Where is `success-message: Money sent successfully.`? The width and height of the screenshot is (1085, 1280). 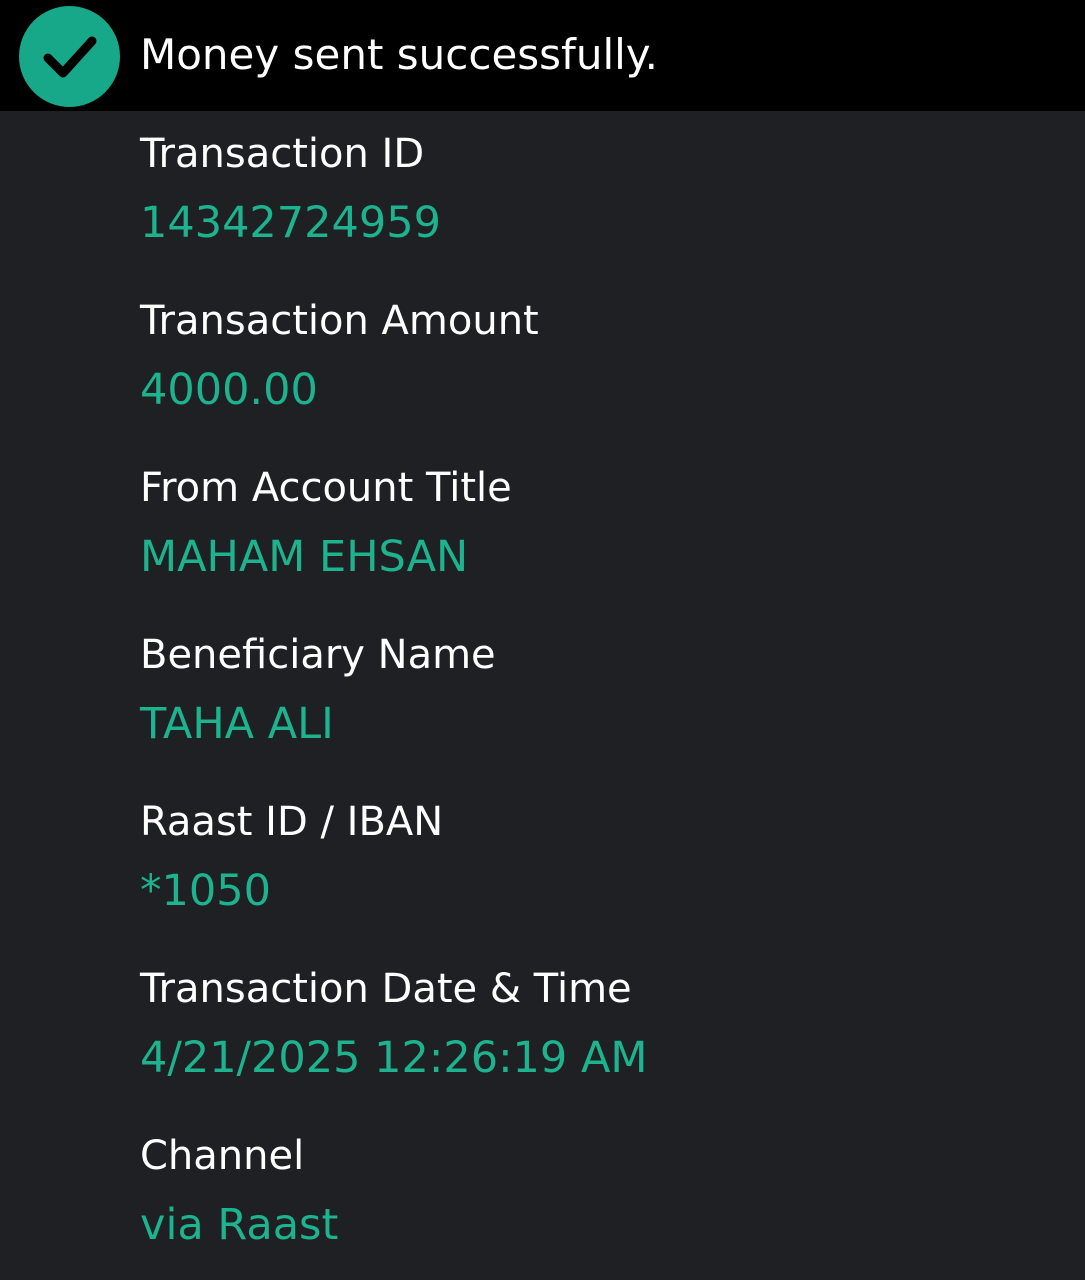
success-message: Money sent successfully. is located at coordinates (399, 54).